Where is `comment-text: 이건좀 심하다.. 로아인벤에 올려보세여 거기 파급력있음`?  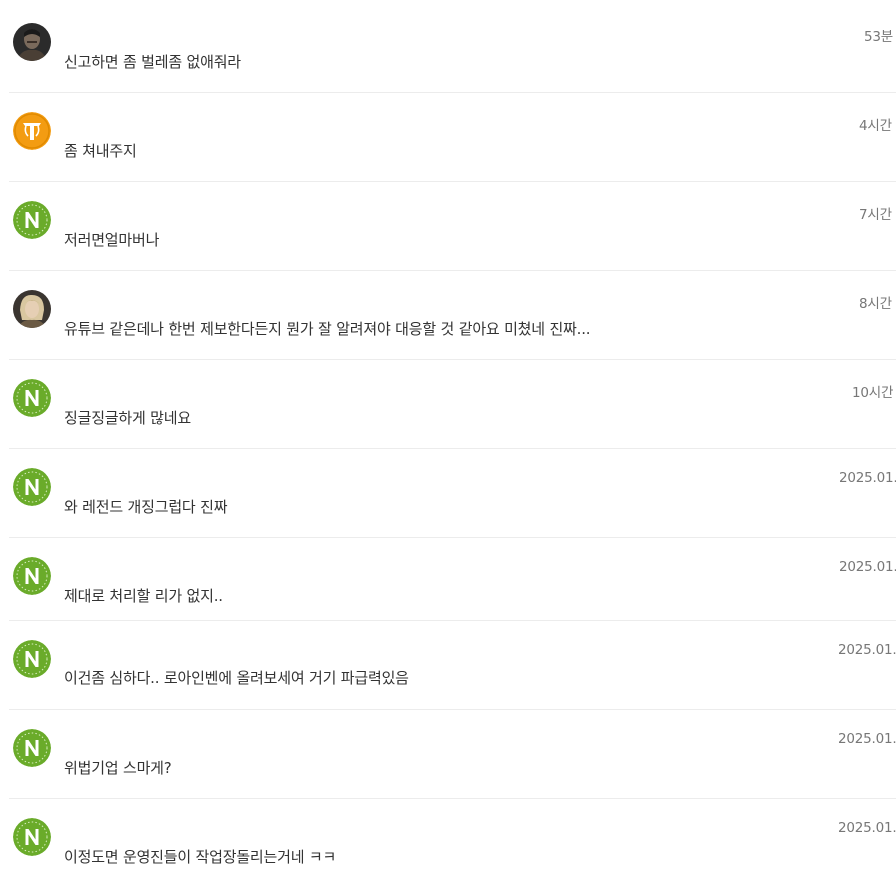
comment-text: 이건좀 심하다.. 로아인벤에 올려보세여 거기 파급력있음 is located at coordinates (236, 678).